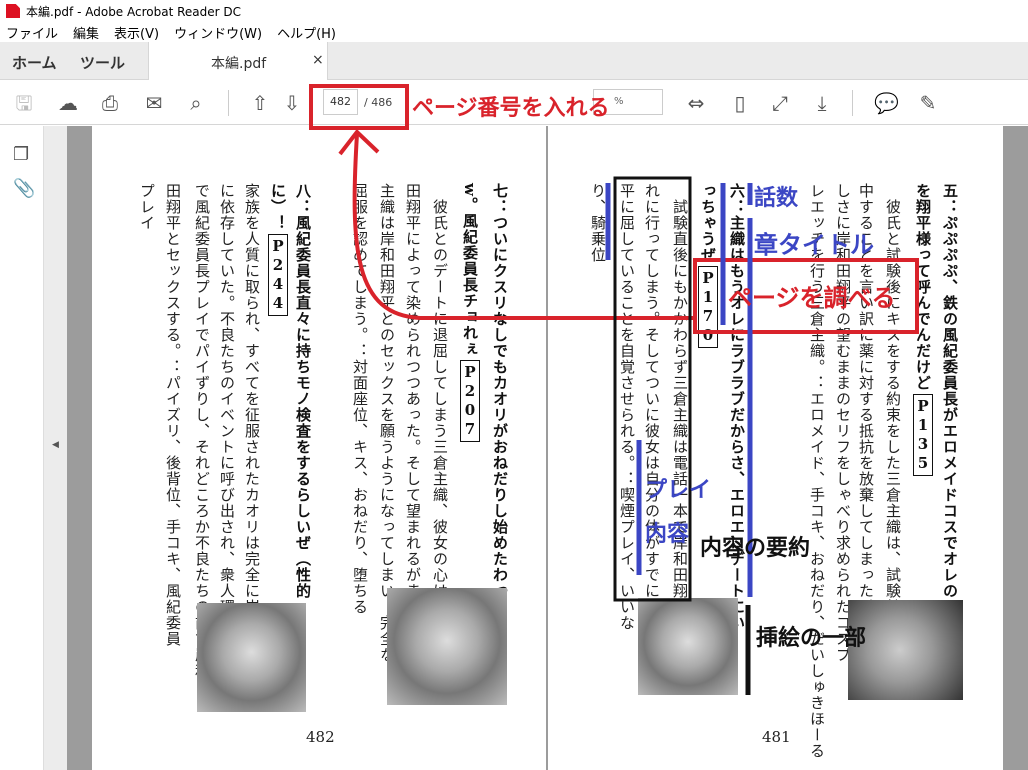 The height and width of the screenshot is (770, 1028). I want to click on check-page-annotation: ページを調べる, so click(812, 298).